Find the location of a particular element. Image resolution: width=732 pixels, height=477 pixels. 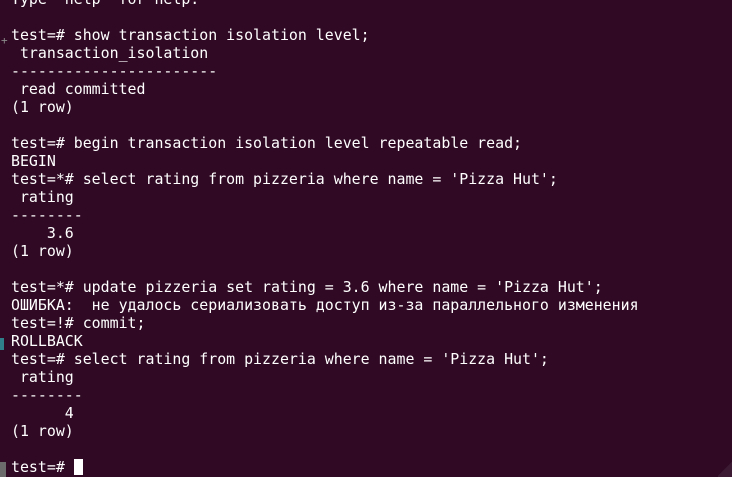

terminal-line: BEGIN is located at coordinates (33, 161).